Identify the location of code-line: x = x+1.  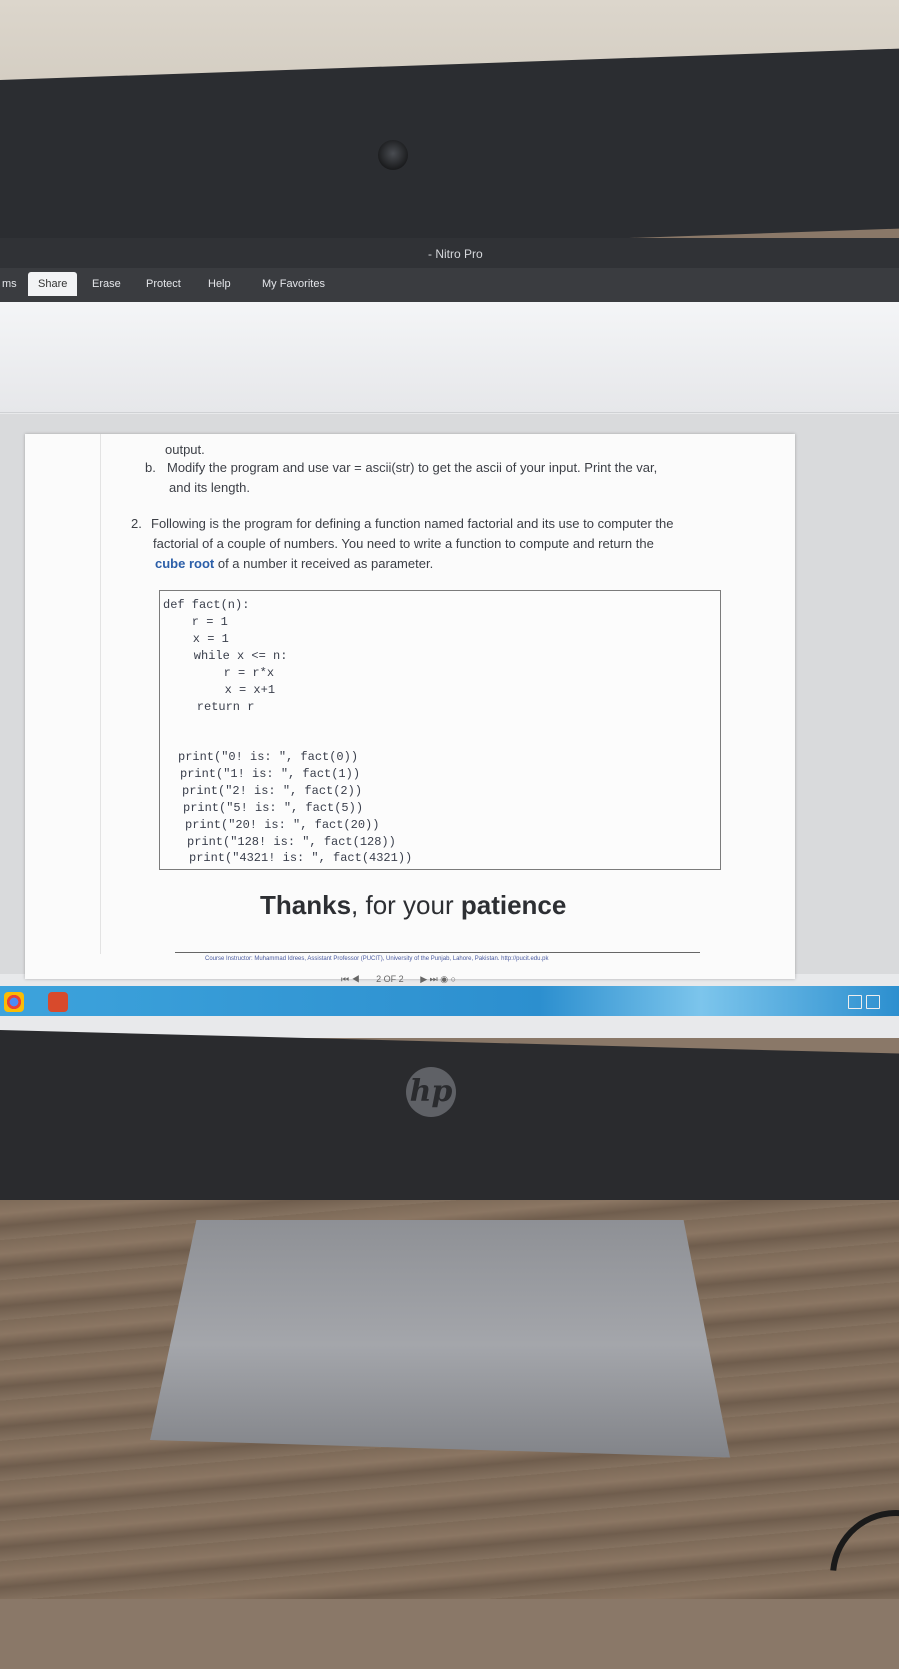
(221, 690).